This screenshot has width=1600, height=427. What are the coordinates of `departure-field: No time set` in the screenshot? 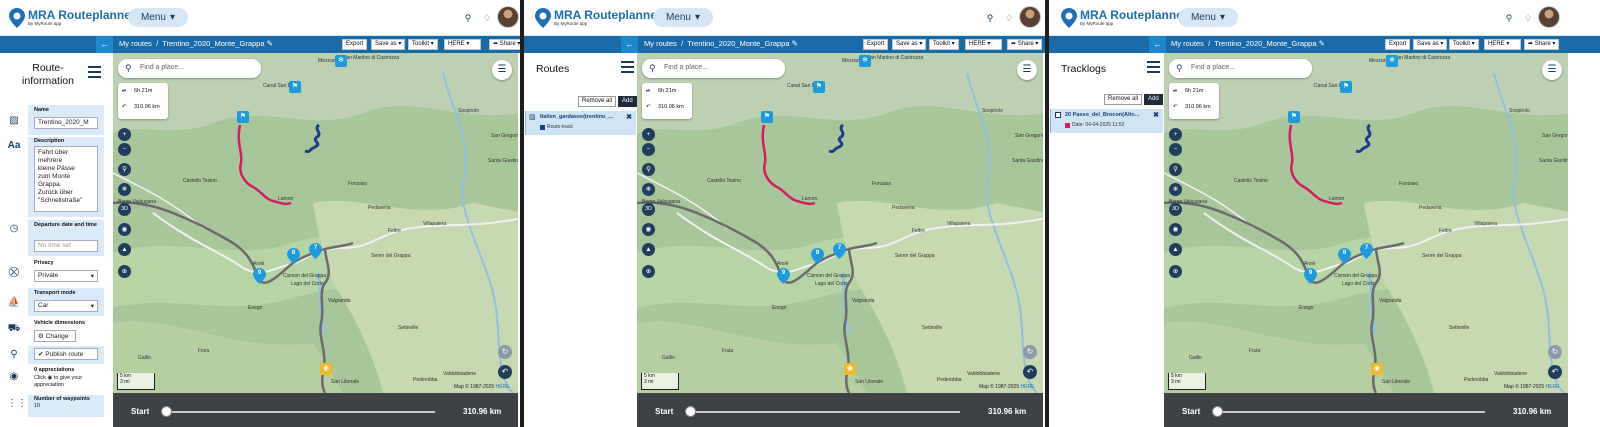 It's located at (66, 246).